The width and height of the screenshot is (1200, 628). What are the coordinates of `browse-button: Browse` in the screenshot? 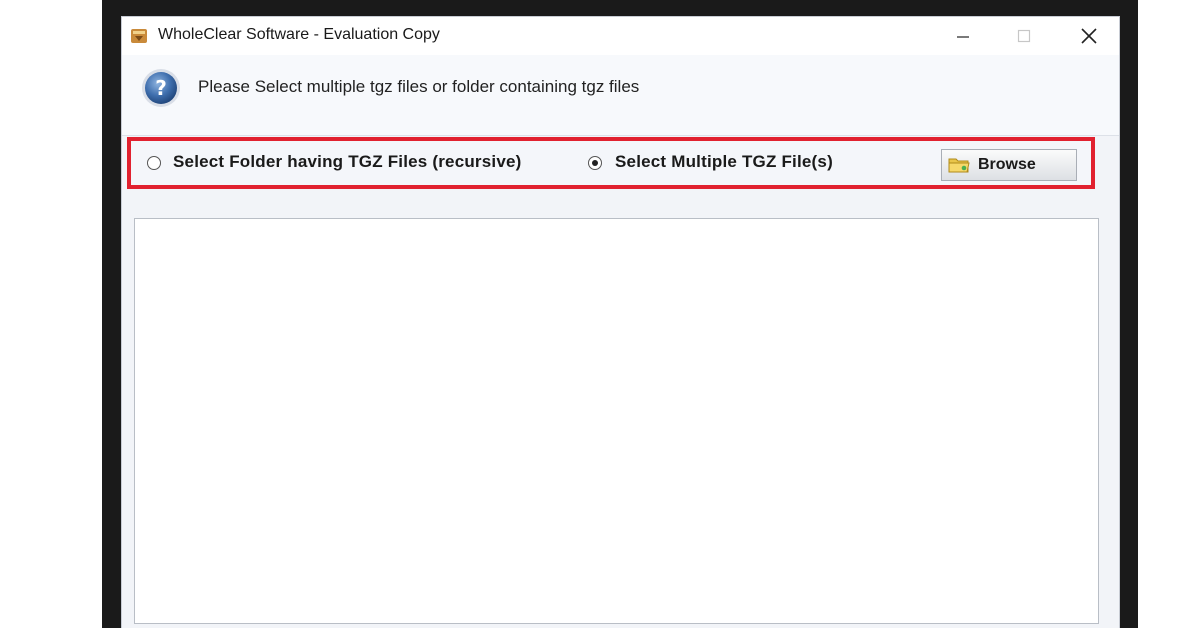 It's located at (1009, 165).